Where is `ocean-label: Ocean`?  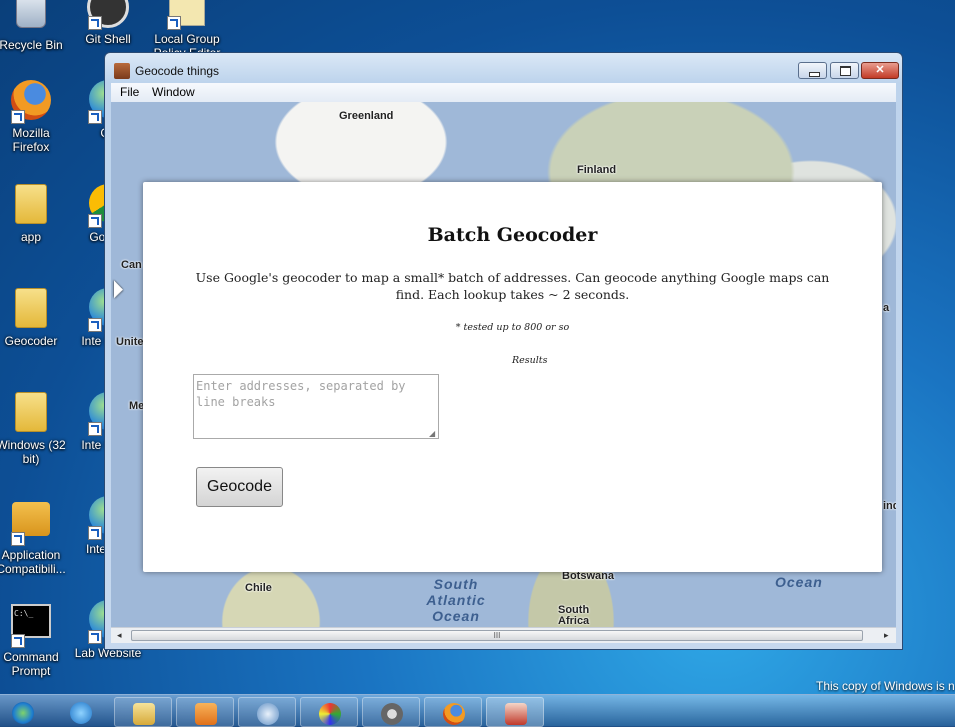
ocean-label: Ocean is located at coordinates (799, 582).